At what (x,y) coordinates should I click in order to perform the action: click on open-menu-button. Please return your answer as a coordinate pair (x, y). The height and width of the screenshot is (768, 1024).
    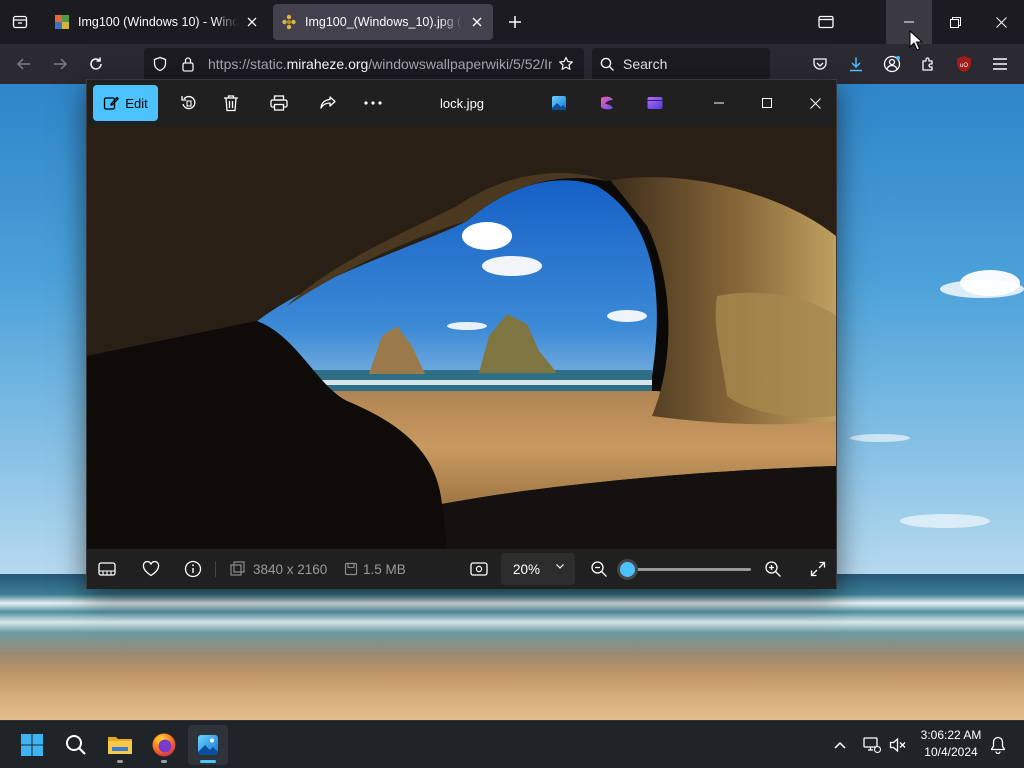
    Looking at the image, I should click on (1000, 64).